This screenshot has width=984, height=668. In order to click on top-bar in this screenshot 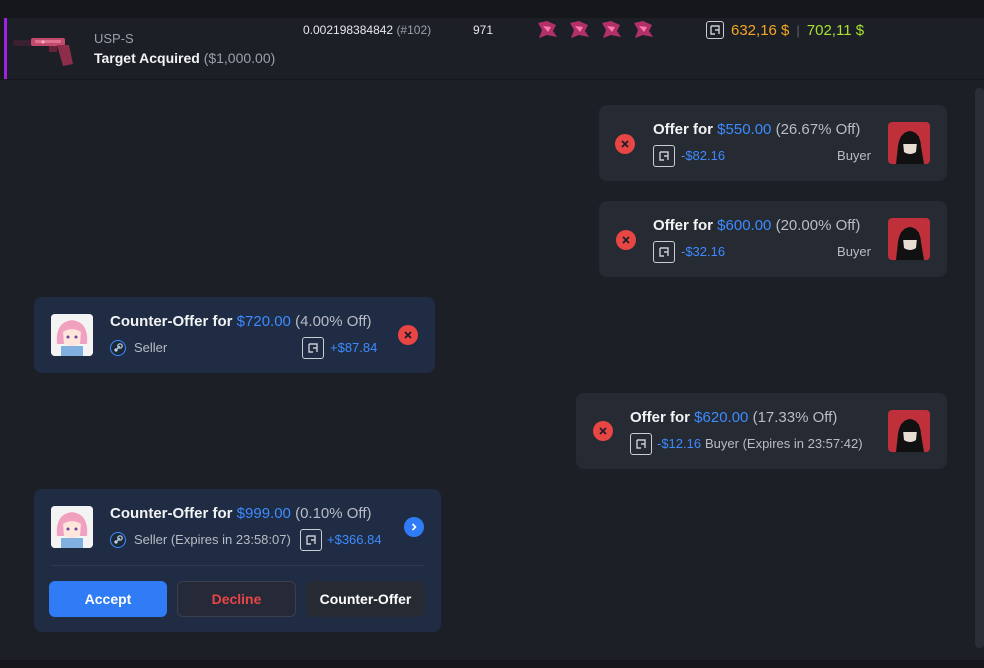, I will do `click(492, 9)`.